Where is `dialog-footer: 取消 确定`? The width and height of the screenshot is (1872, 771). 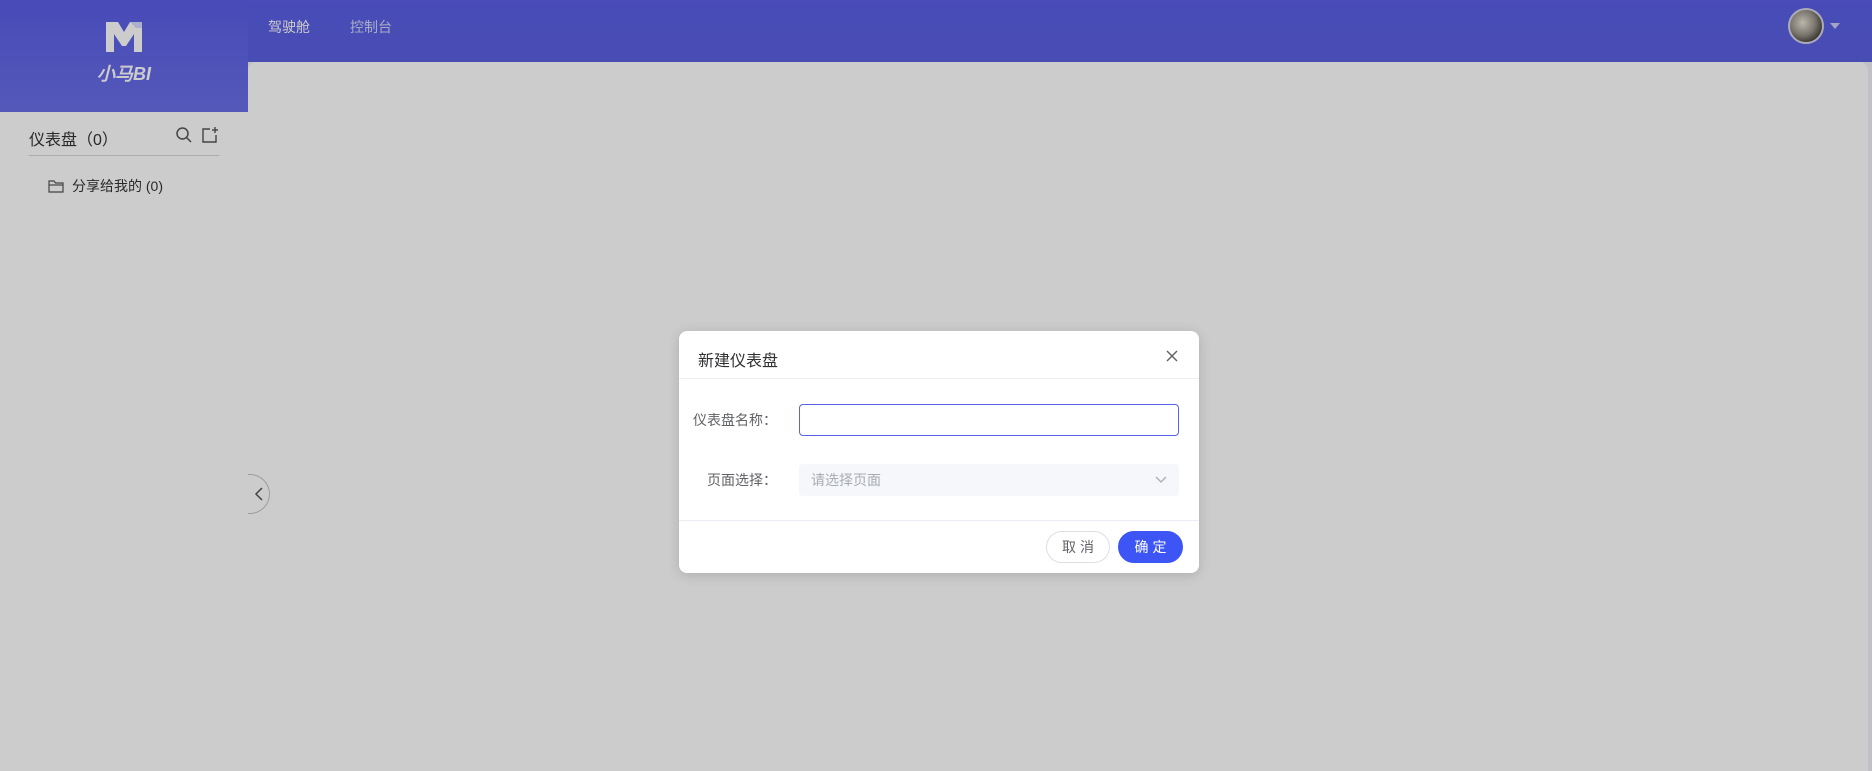
dialog-footer: 取消 确定 is located at coordinates (939, 546).